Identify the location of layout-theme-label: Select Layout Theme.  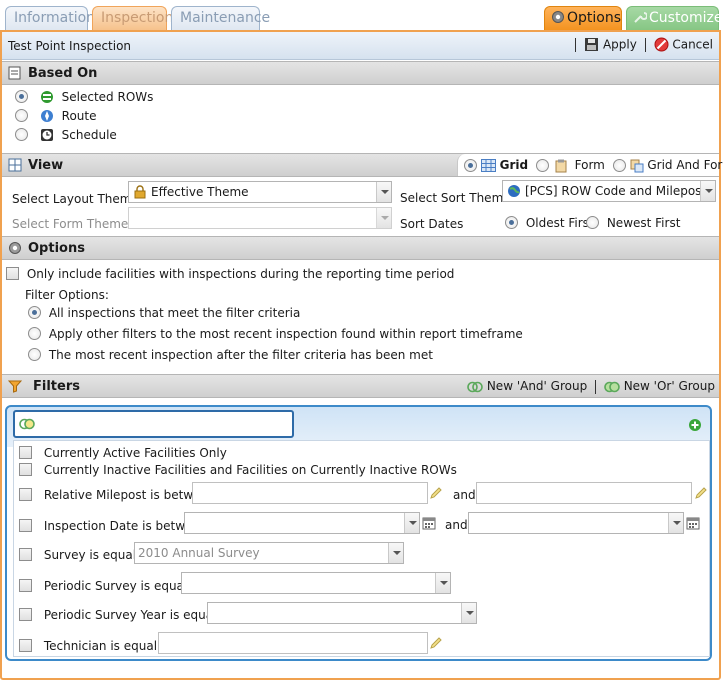
(75, 199).